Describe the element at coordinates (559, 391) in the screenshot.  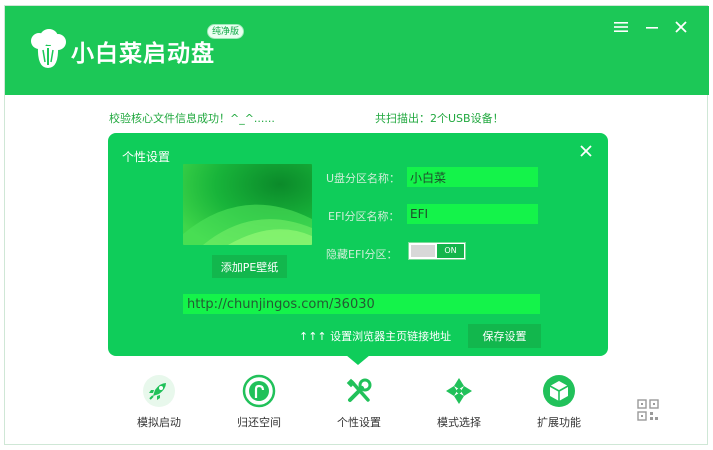
I see `cube-icon` at that location.